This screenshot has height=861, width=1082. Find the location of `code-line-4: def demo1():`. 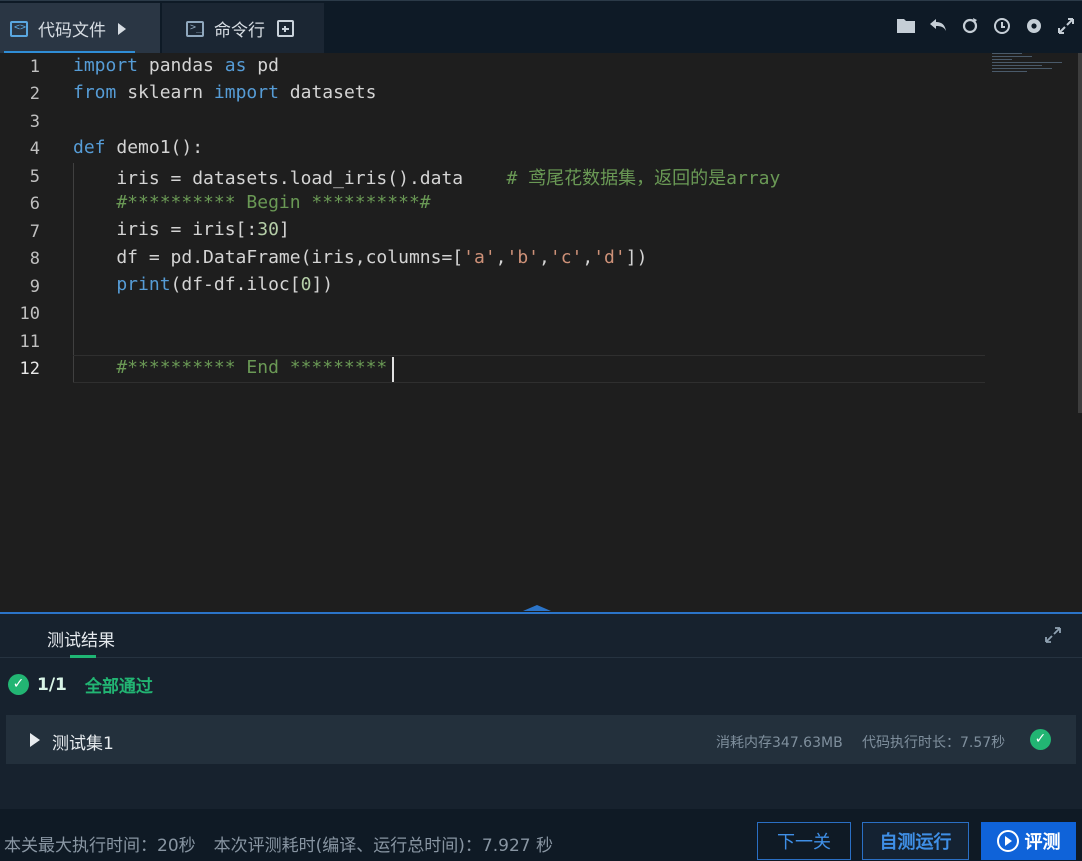

code-line-4: def demo1(): is located at coordinates (138, 147).